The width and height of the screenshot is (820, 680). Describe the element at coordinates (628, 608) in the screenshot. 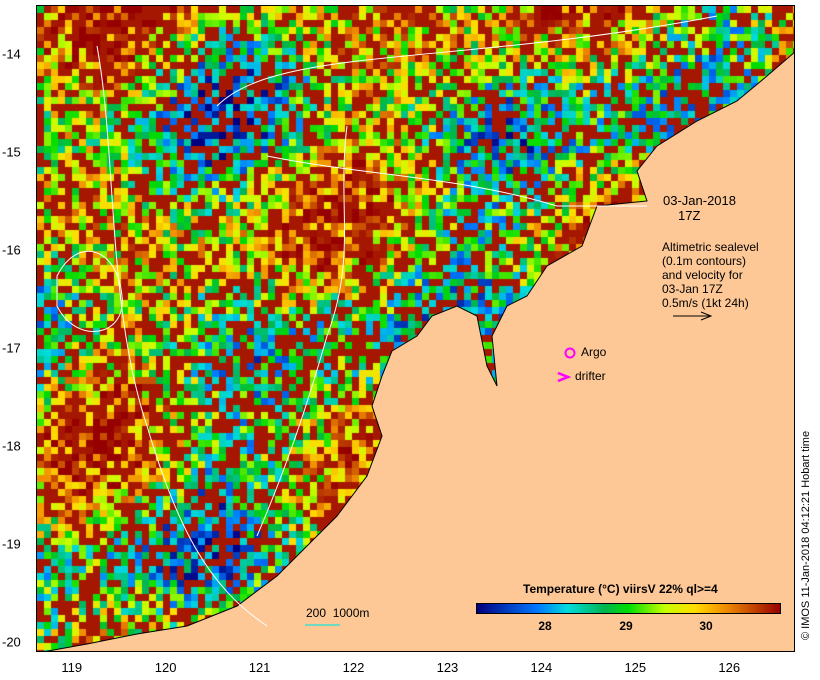

I see `colorbar` at that location.